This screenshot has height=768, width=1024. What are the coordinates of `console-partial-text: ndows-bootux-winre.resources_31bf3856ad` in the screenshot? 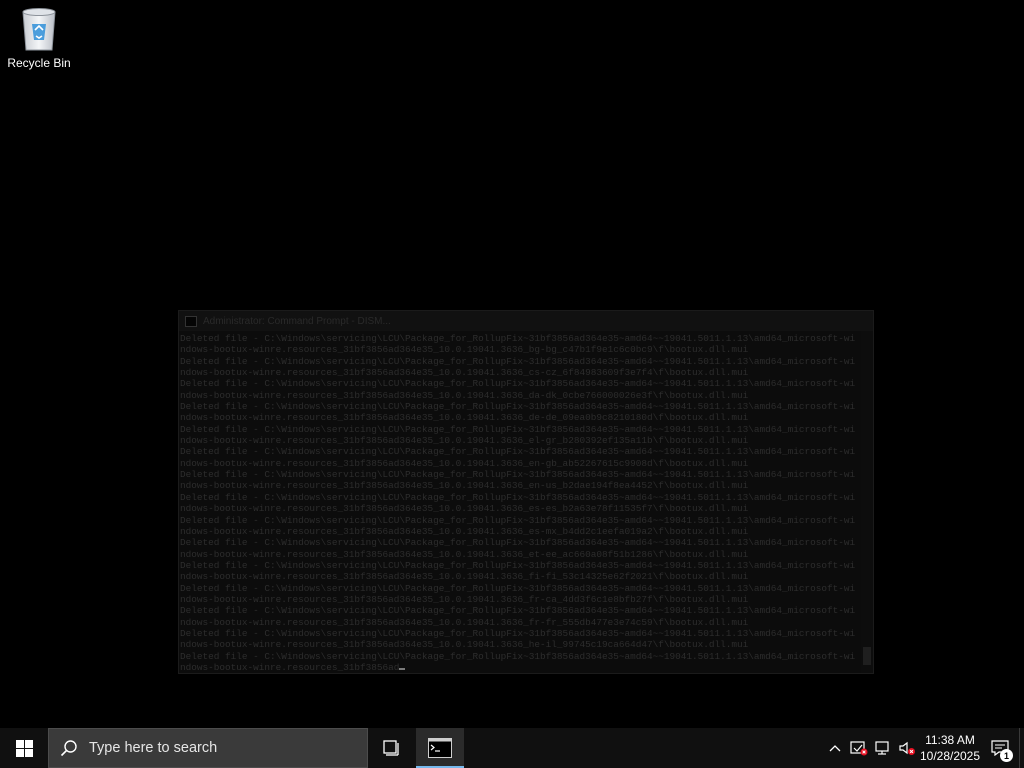 It's located at (290, 667).